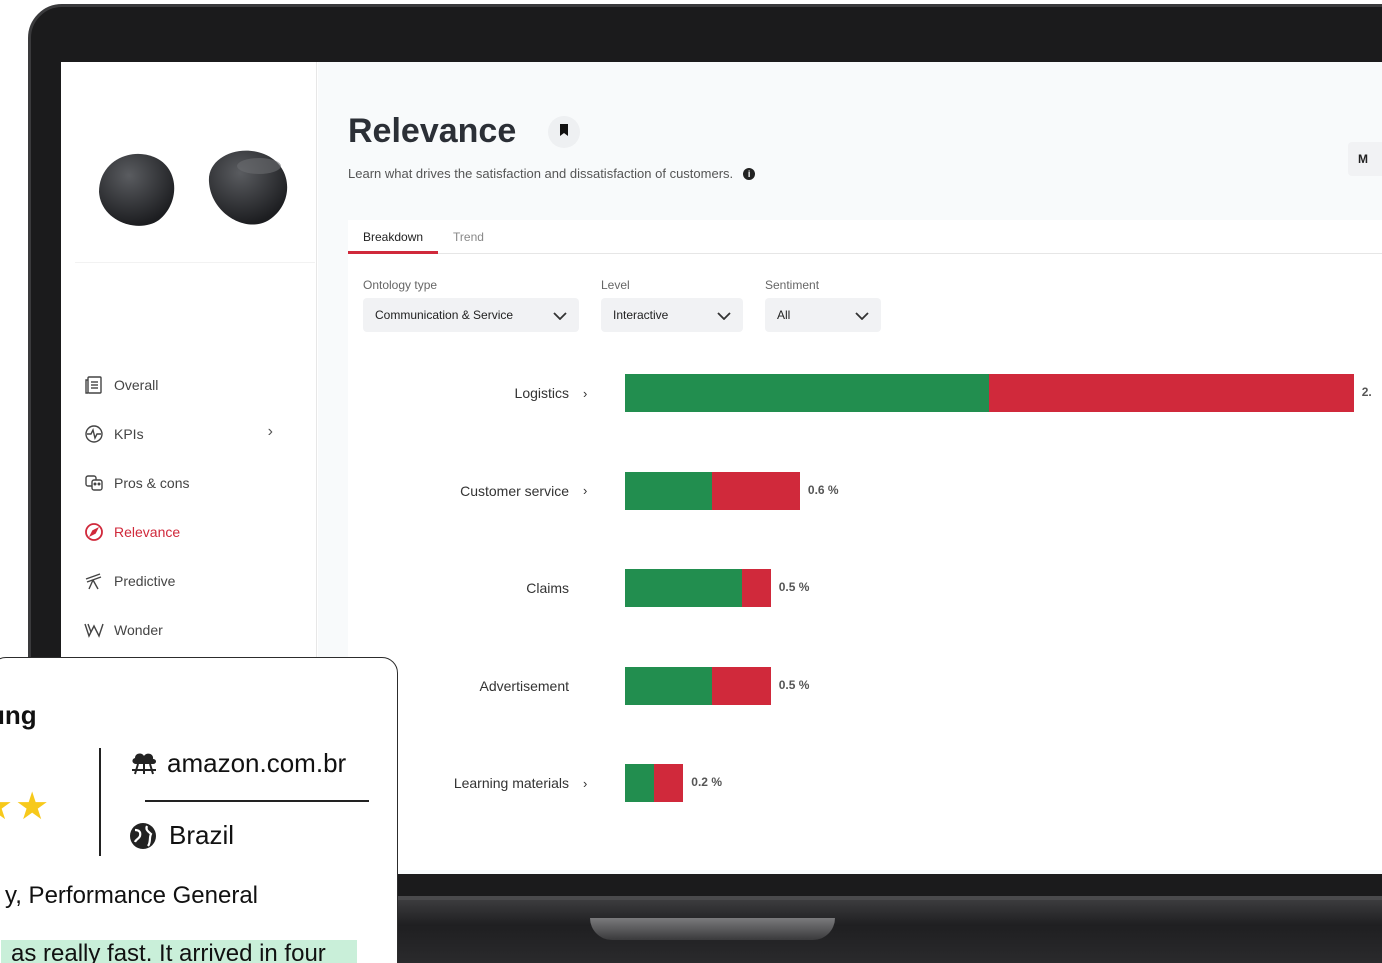 The width and height of the screenshot is (1382, 963). Describe the element at coordinates (541, 393) in the screenshot. I see `category-text: Logistics` at that location.